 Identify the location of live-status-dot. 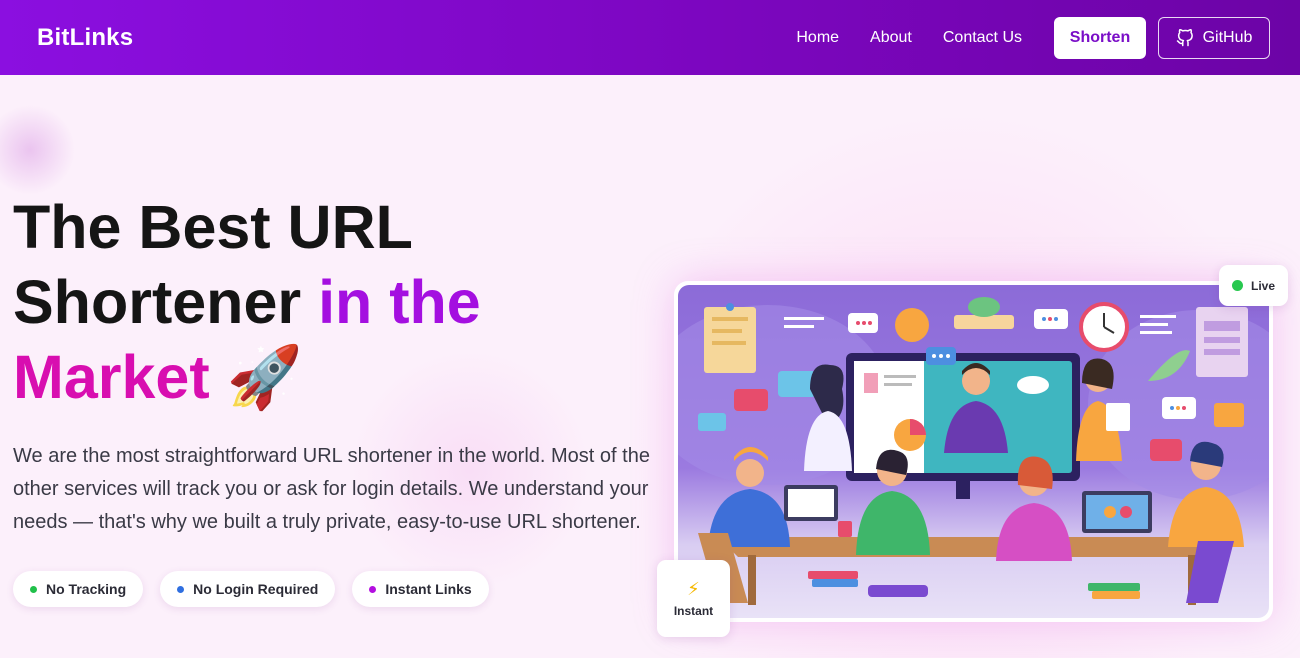
(1237, 285).